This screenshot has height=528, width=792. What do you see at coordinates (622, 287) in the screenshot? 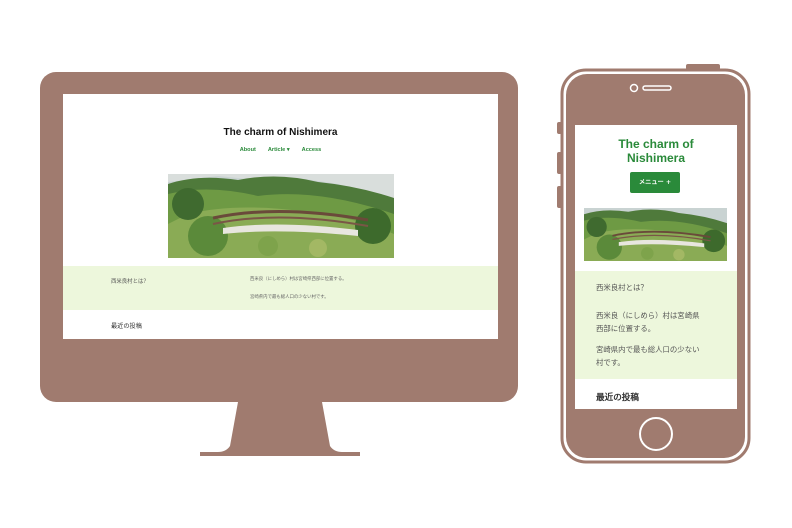
I see `mobile-intro-title: 西米良村とは？` at bounding box center [622, 287].